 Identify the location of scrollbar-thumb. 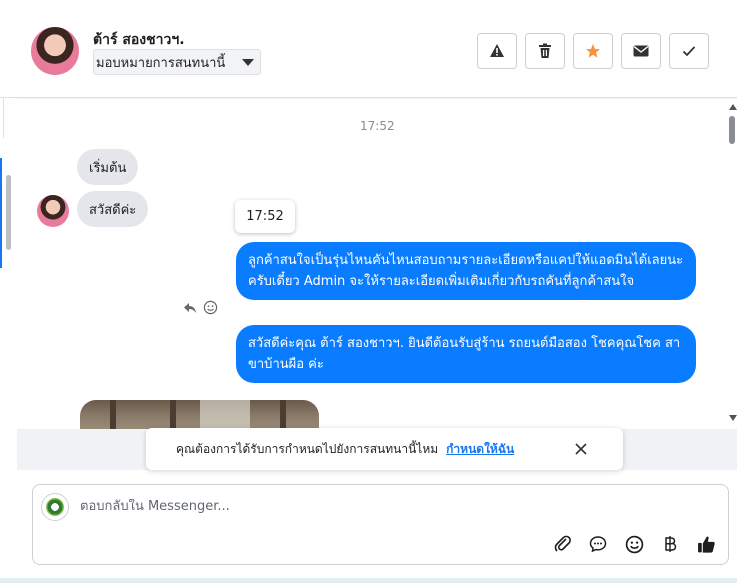
(732, 130).